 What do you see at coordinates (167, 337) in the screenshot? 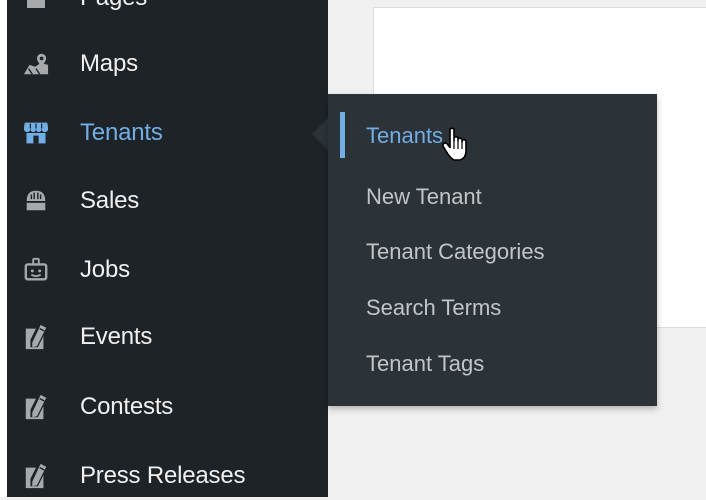
I see `sidebar-item-events: Events` at bounding box center [167, 337].